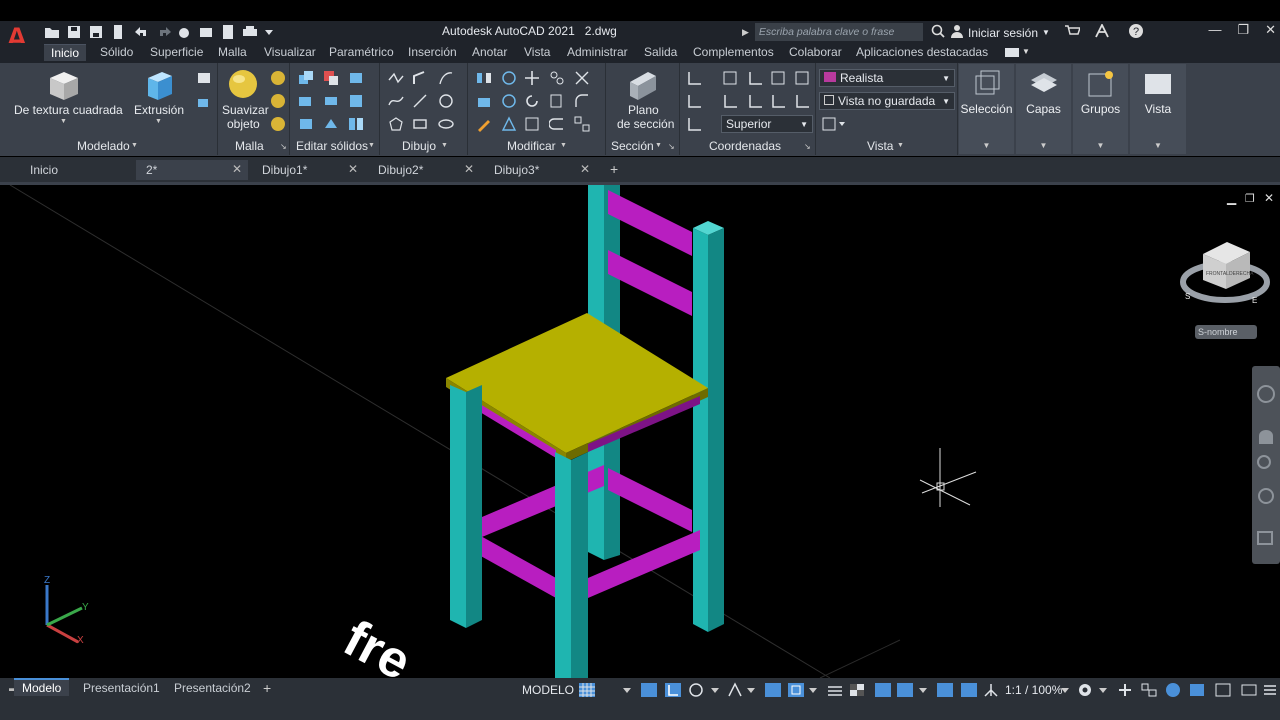  What do you see at coordinates (614, 169) in the screenshot?
I see `new-tab-plus-icon: +` at bounding box center [614, 169].